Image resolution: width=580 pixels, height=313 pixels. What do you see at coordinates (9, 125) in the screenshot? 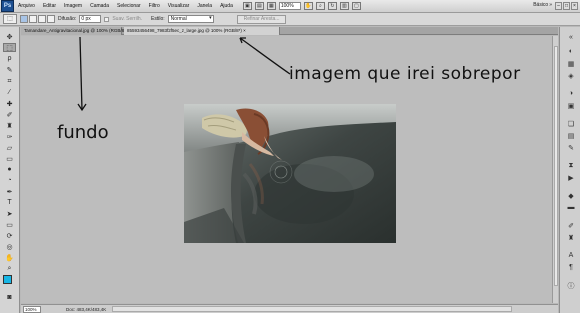
I see `clone-stamp-tool-icon: ♜` at bounding box center [9, 125].